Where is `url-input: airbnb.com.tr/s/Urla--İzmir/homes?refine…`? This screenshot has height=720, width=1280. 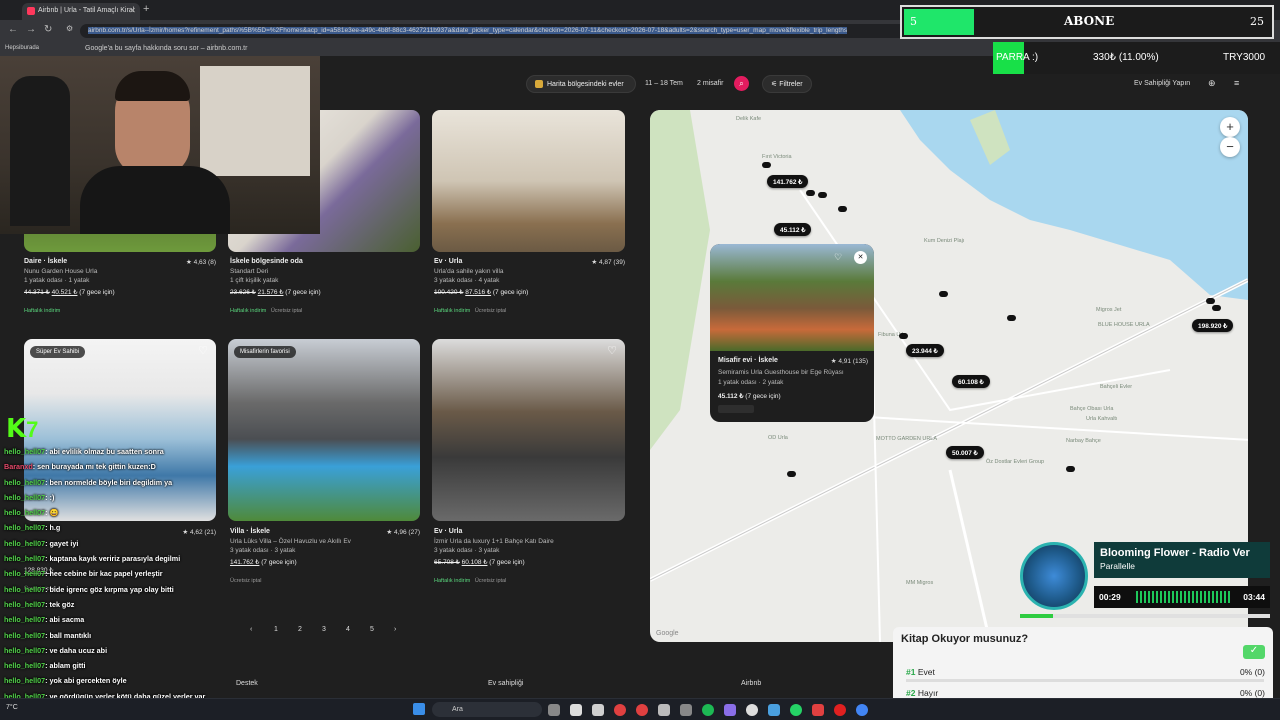 url-input: airbnb.com.tr/s/Urla--İzmir/homes?refine… is located at coordinates (537, 31).